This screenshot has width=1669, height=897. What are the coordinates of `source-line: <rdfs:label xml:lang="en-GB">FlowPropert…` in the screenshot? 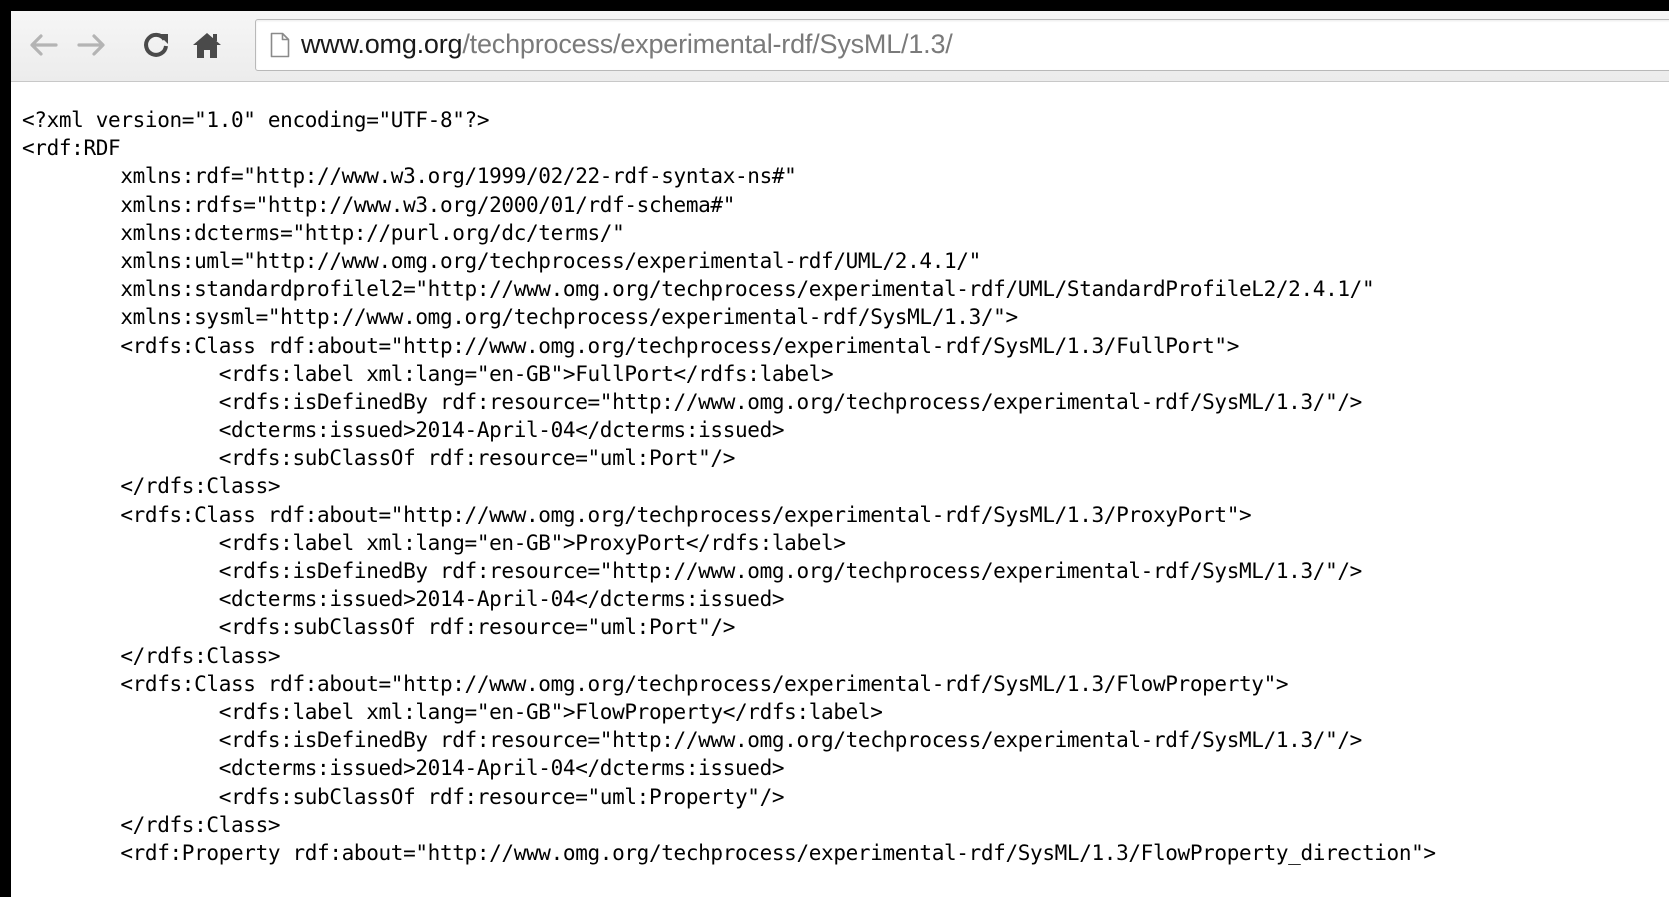 It's located at (452, 711).